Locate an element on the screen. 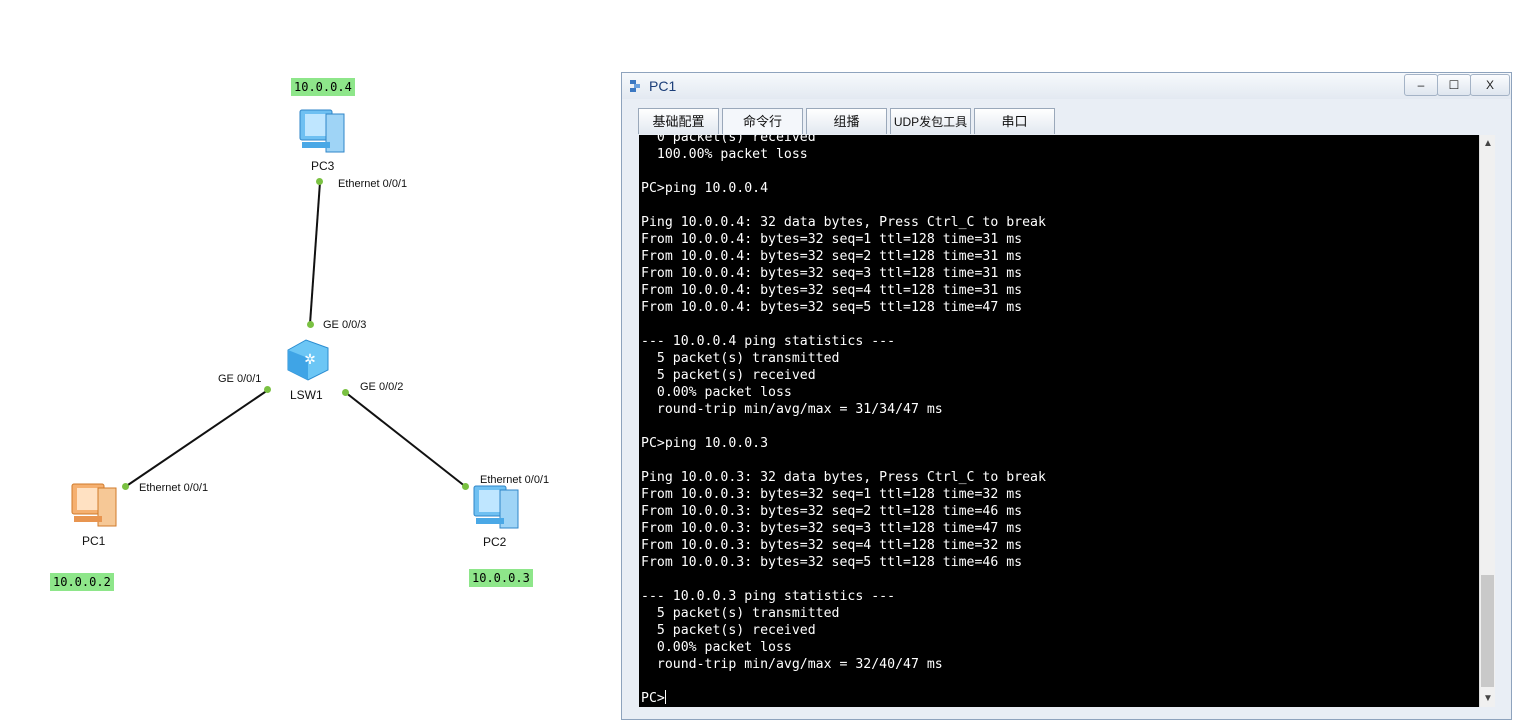 The height and width of the screenshot is (720, 1521). tab-udp-tool: UDP发包工具 is located at coordinates (930, 121).